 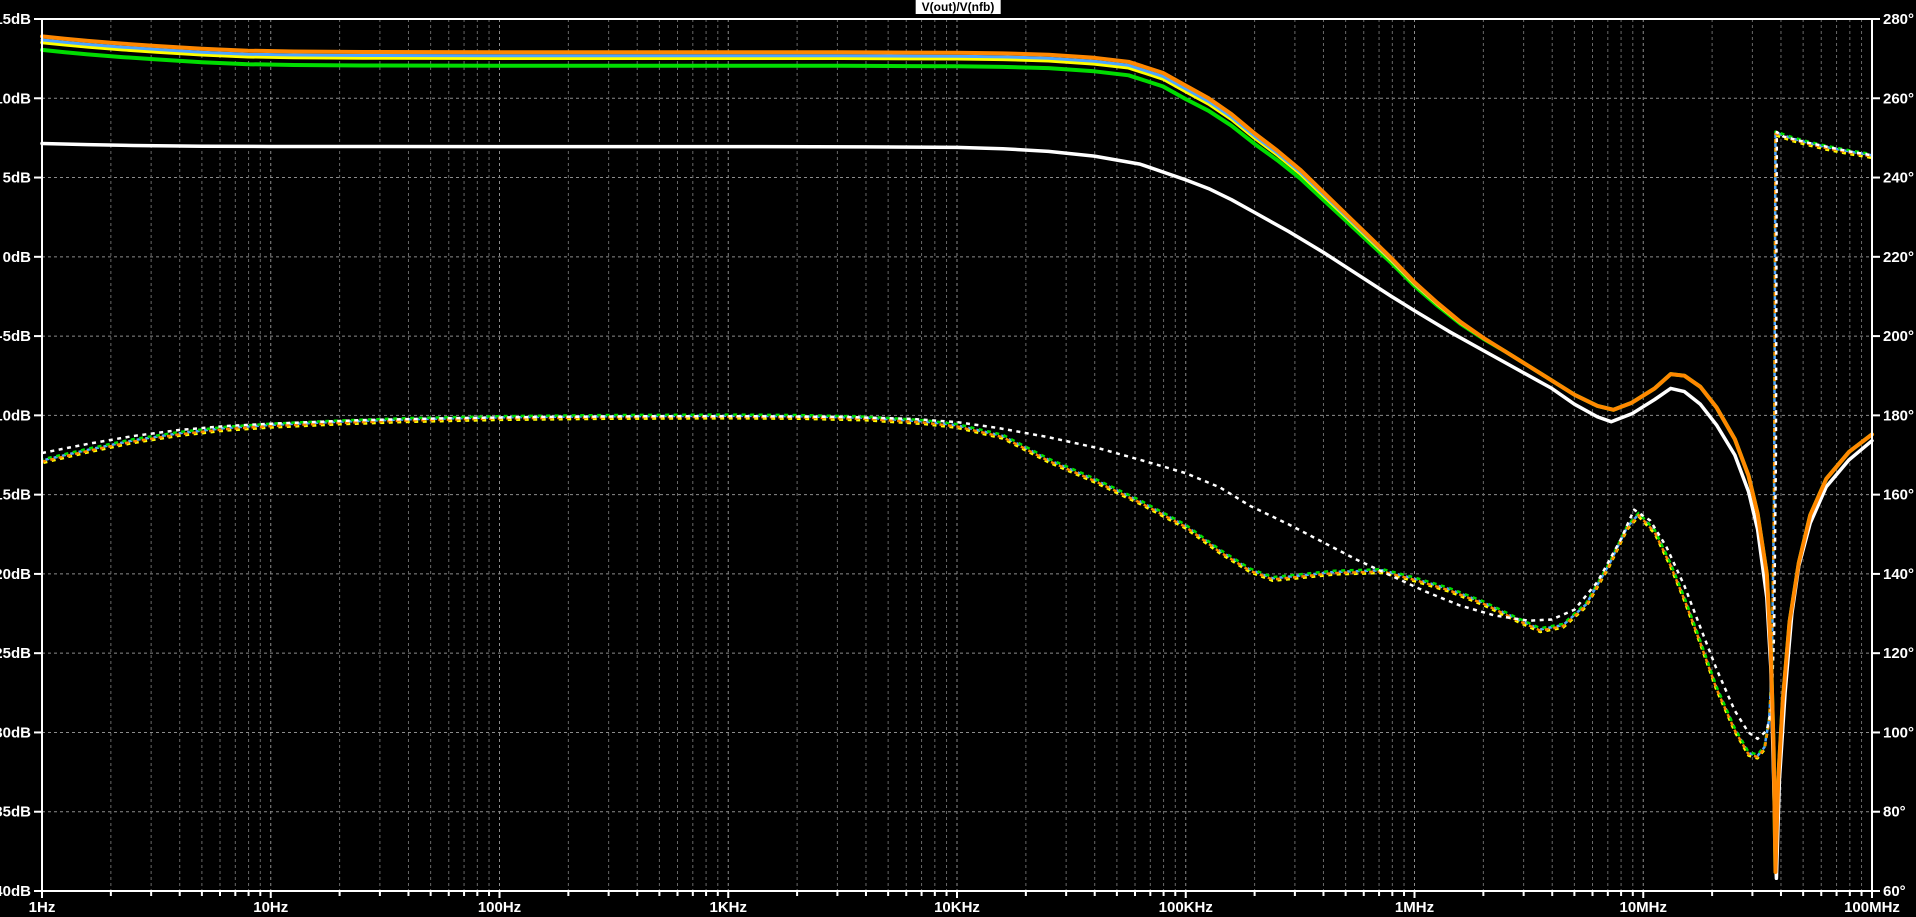 I want to click on y-left-label: -35dB, so click(x=15, y=812).